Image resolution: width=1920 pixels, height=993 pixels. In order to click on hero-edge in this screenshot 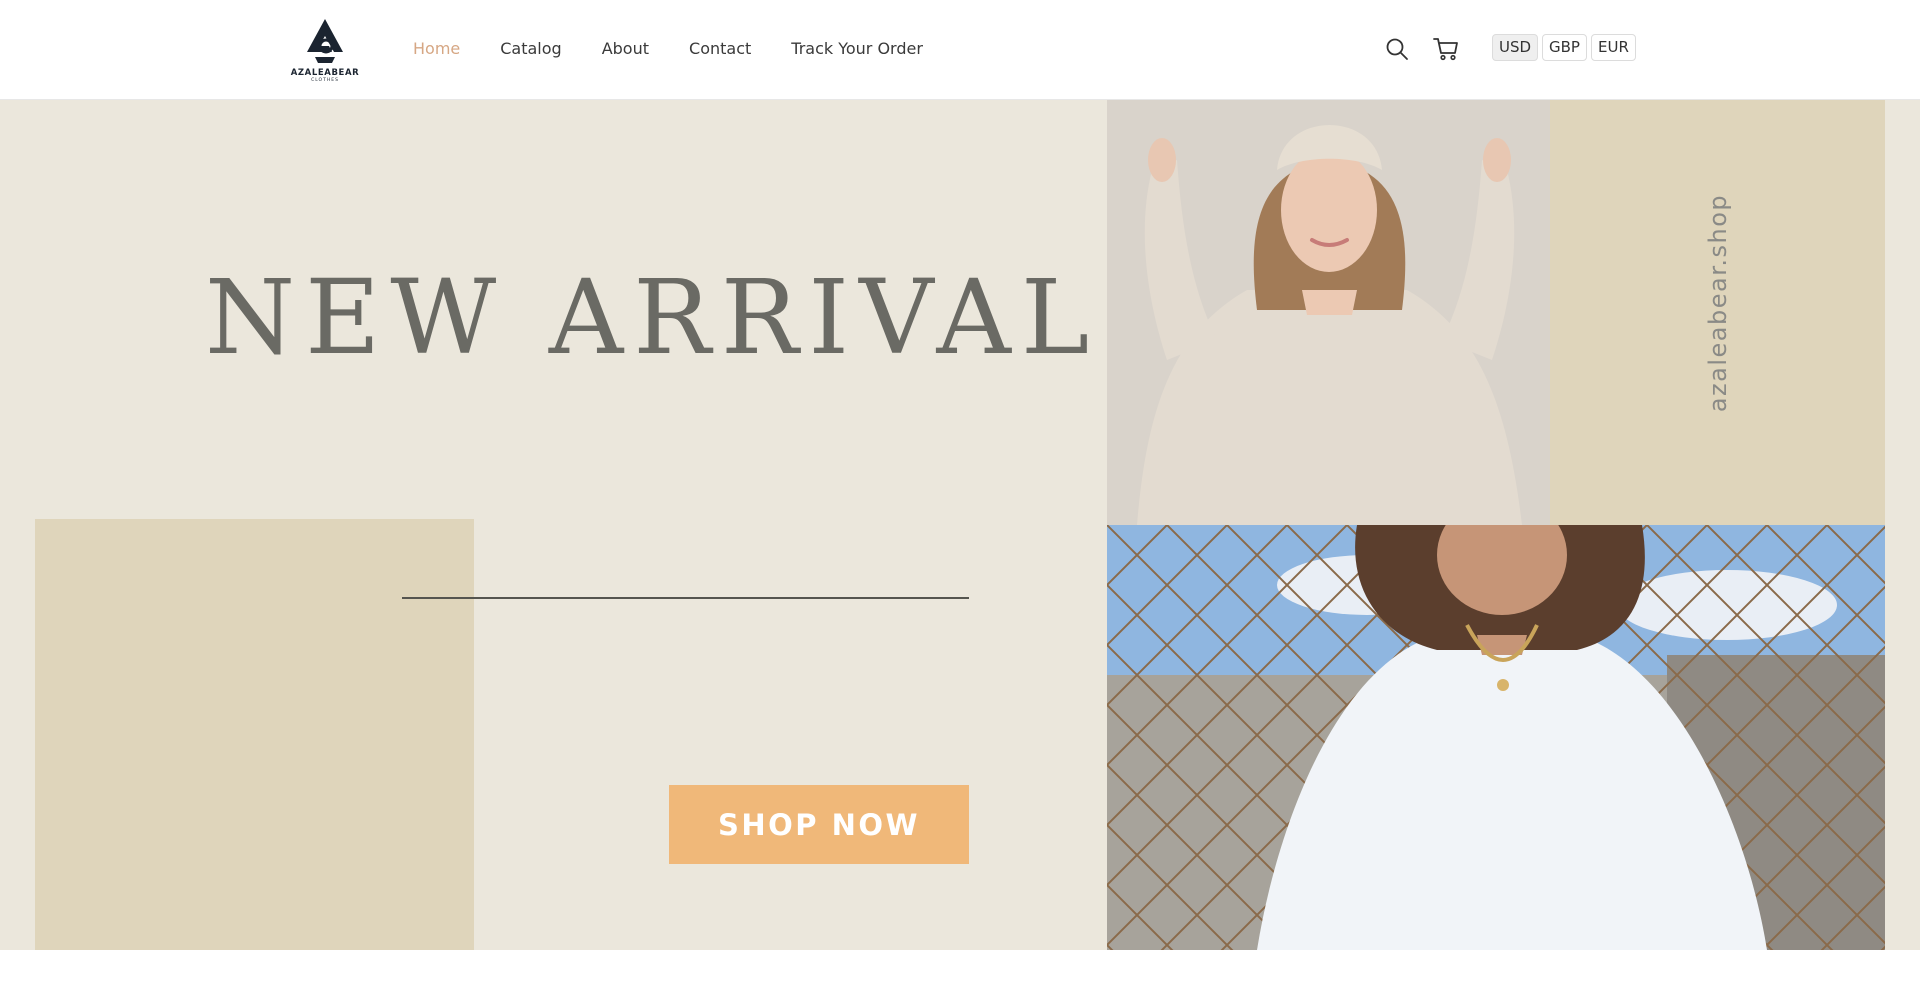, I will do `click(1902, 525)`.